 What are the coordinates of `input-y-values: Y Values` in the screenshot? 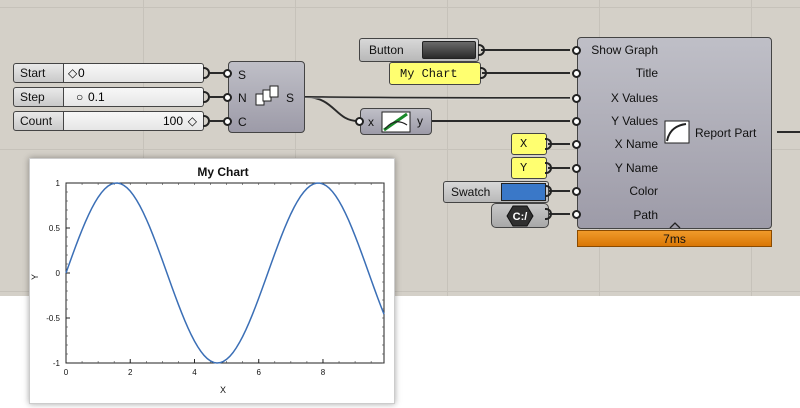 It's located at (634, 121).